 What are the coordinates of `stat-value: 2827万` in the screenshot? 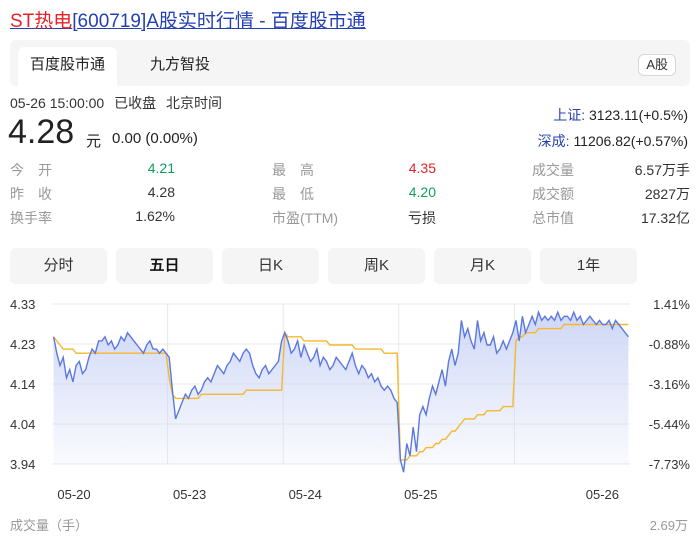 It's located at (667, 194).